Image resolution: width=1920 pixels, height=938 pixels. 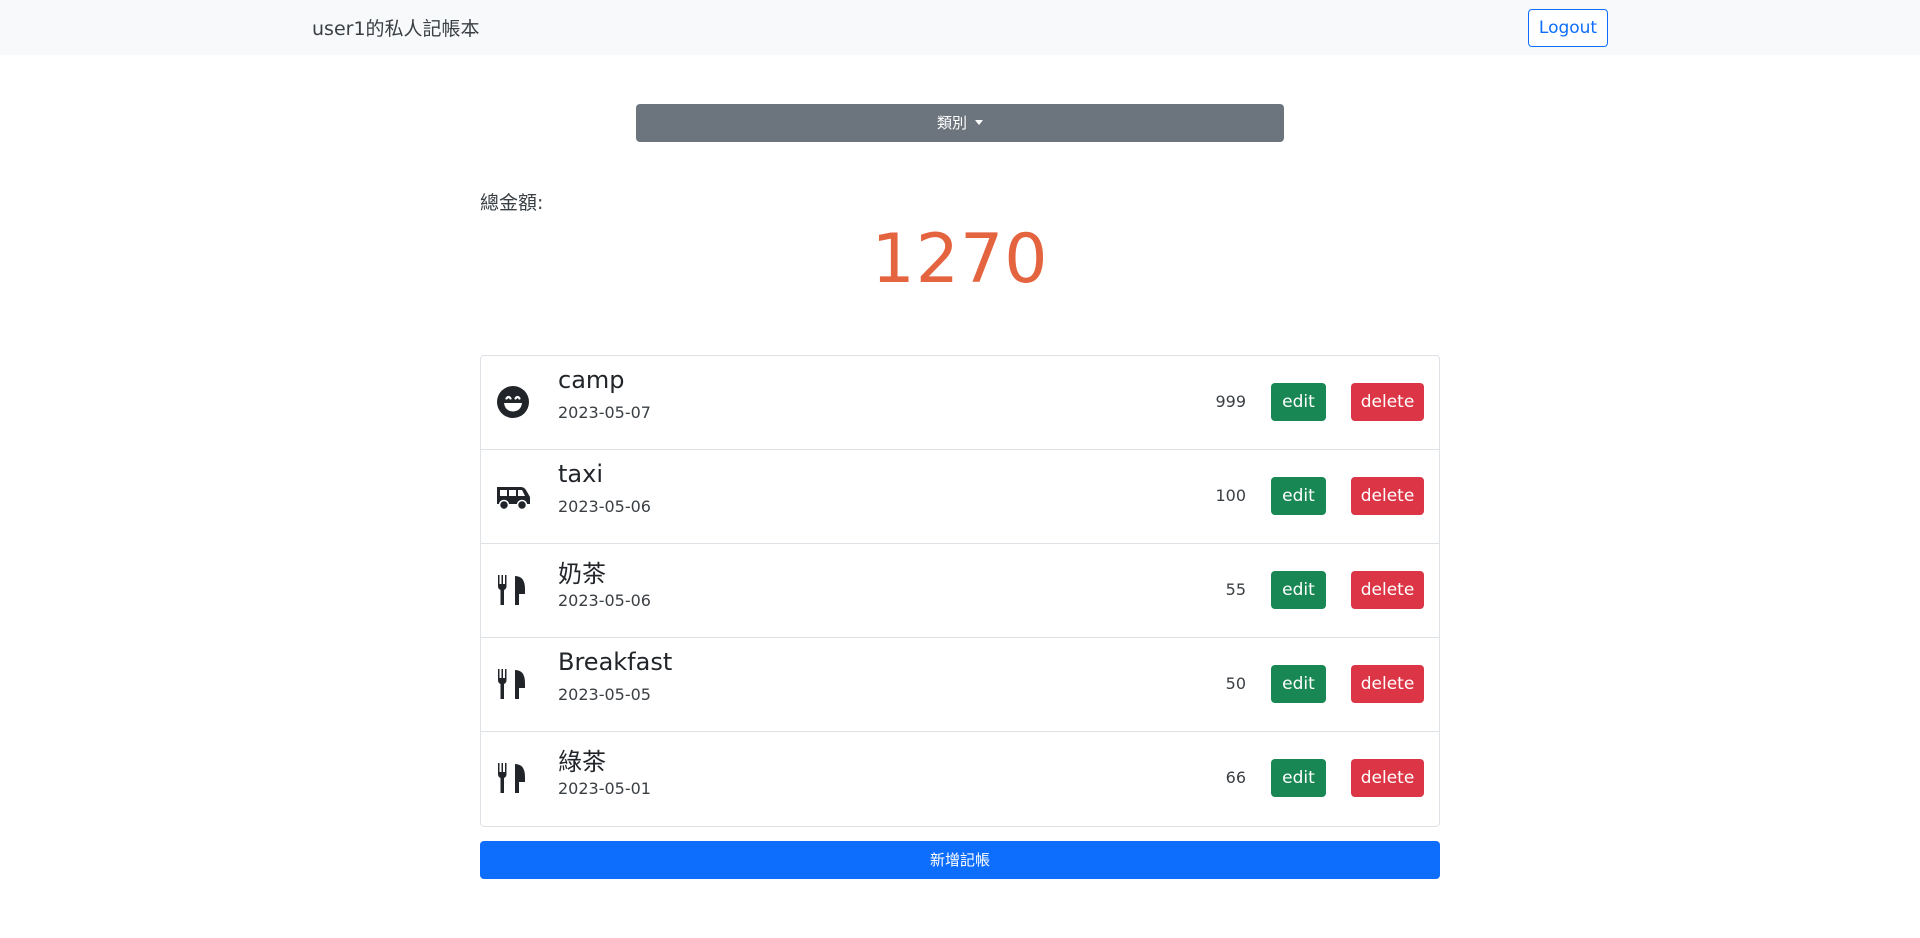 I want to click on record-name: camp, so click(x=591, y=380).